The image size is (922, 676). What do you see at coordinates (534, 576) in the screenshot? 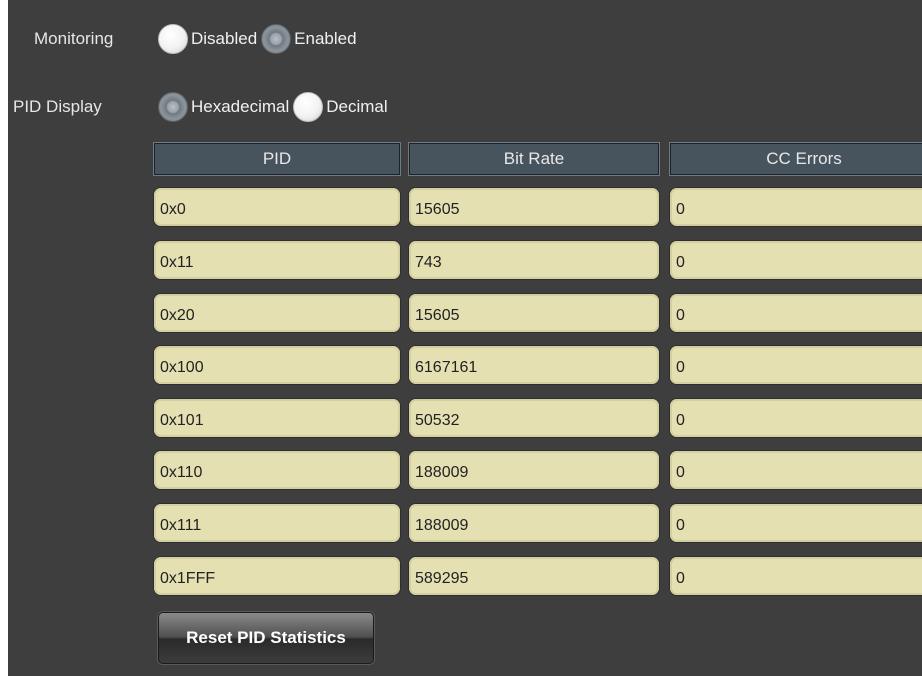
I see `bitrate-cell: 589295` at bounding box center [534, 576].